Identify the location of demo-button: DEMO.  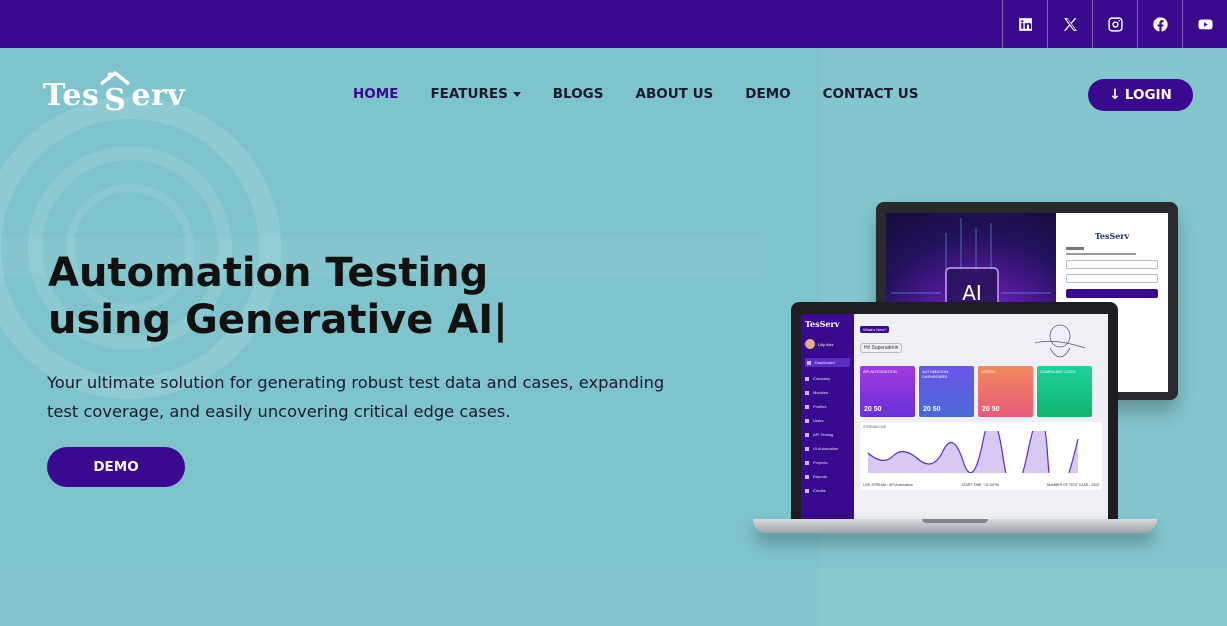
(116, 467).